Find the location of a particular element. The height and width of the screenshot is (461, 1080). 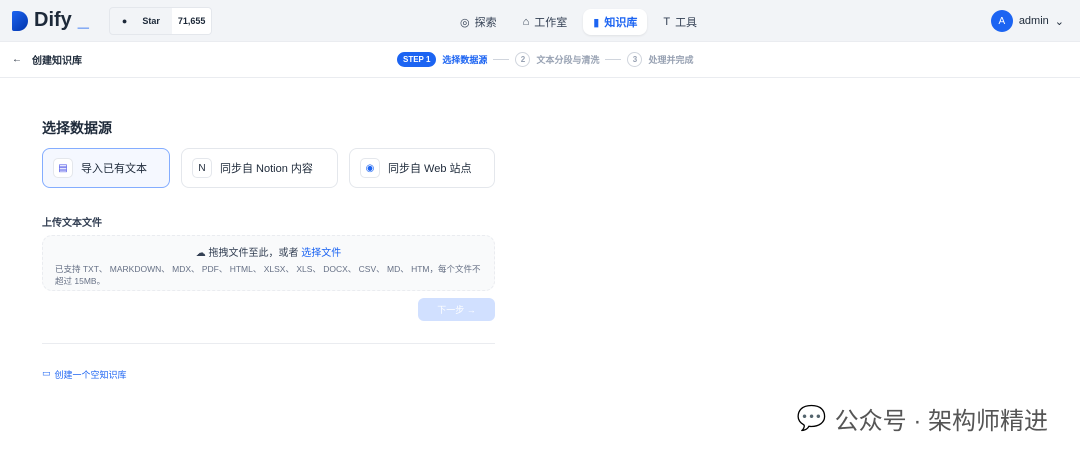

github-icon: ● is located at coordinates (124, 20).